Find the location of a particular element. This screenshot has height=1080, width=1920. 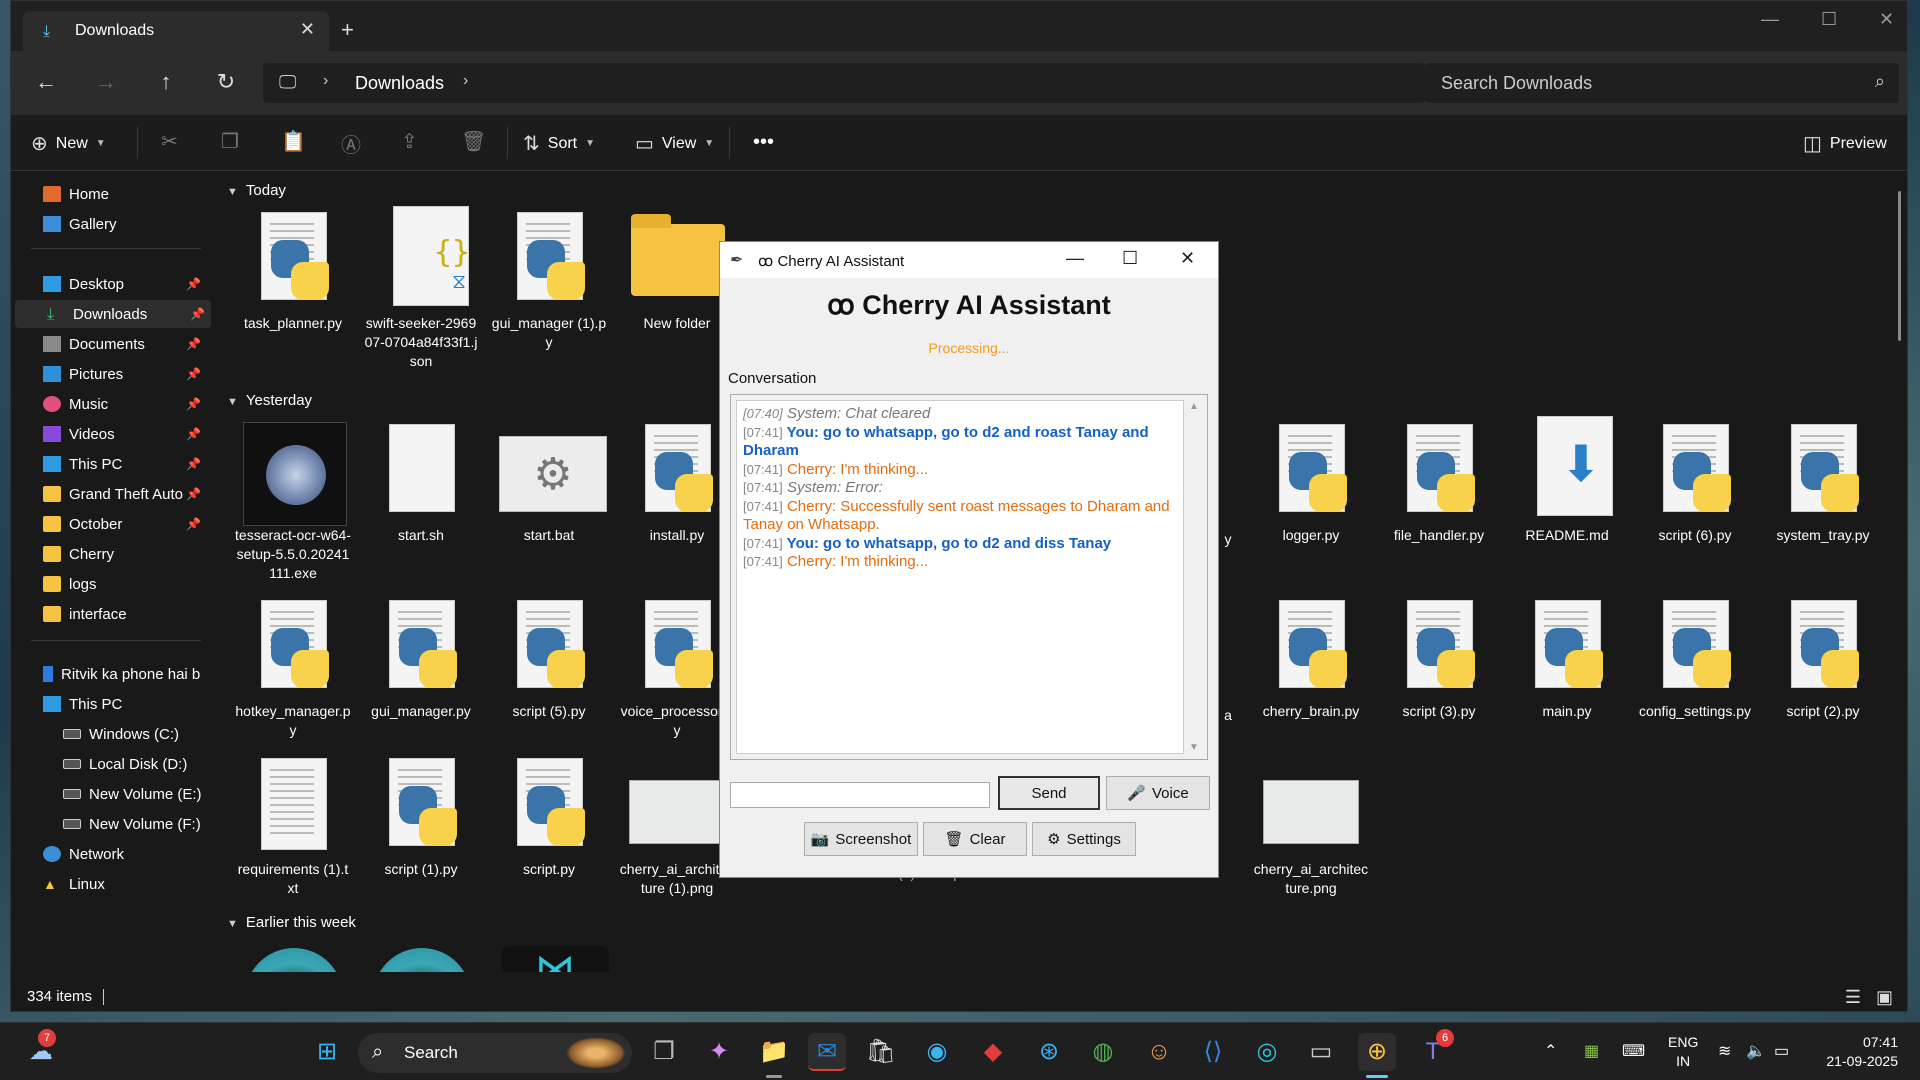

group-header-earlier: ▼ Earlier this week is located at coordinates (291, 922).